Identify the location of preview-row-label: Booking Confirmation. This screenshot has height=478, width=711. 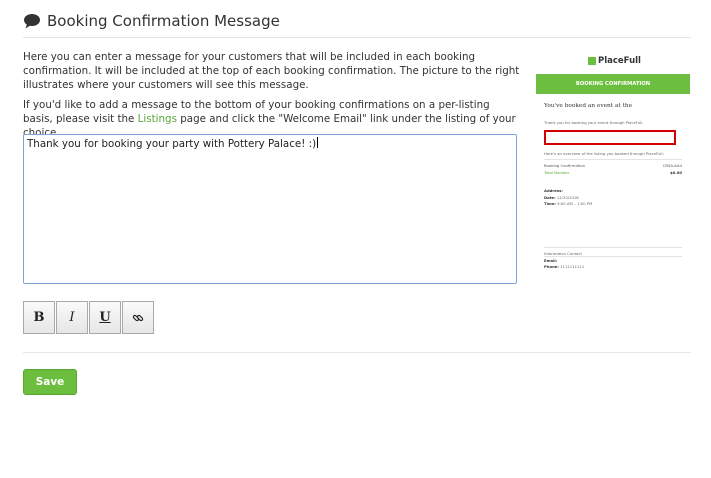
(565, 165).